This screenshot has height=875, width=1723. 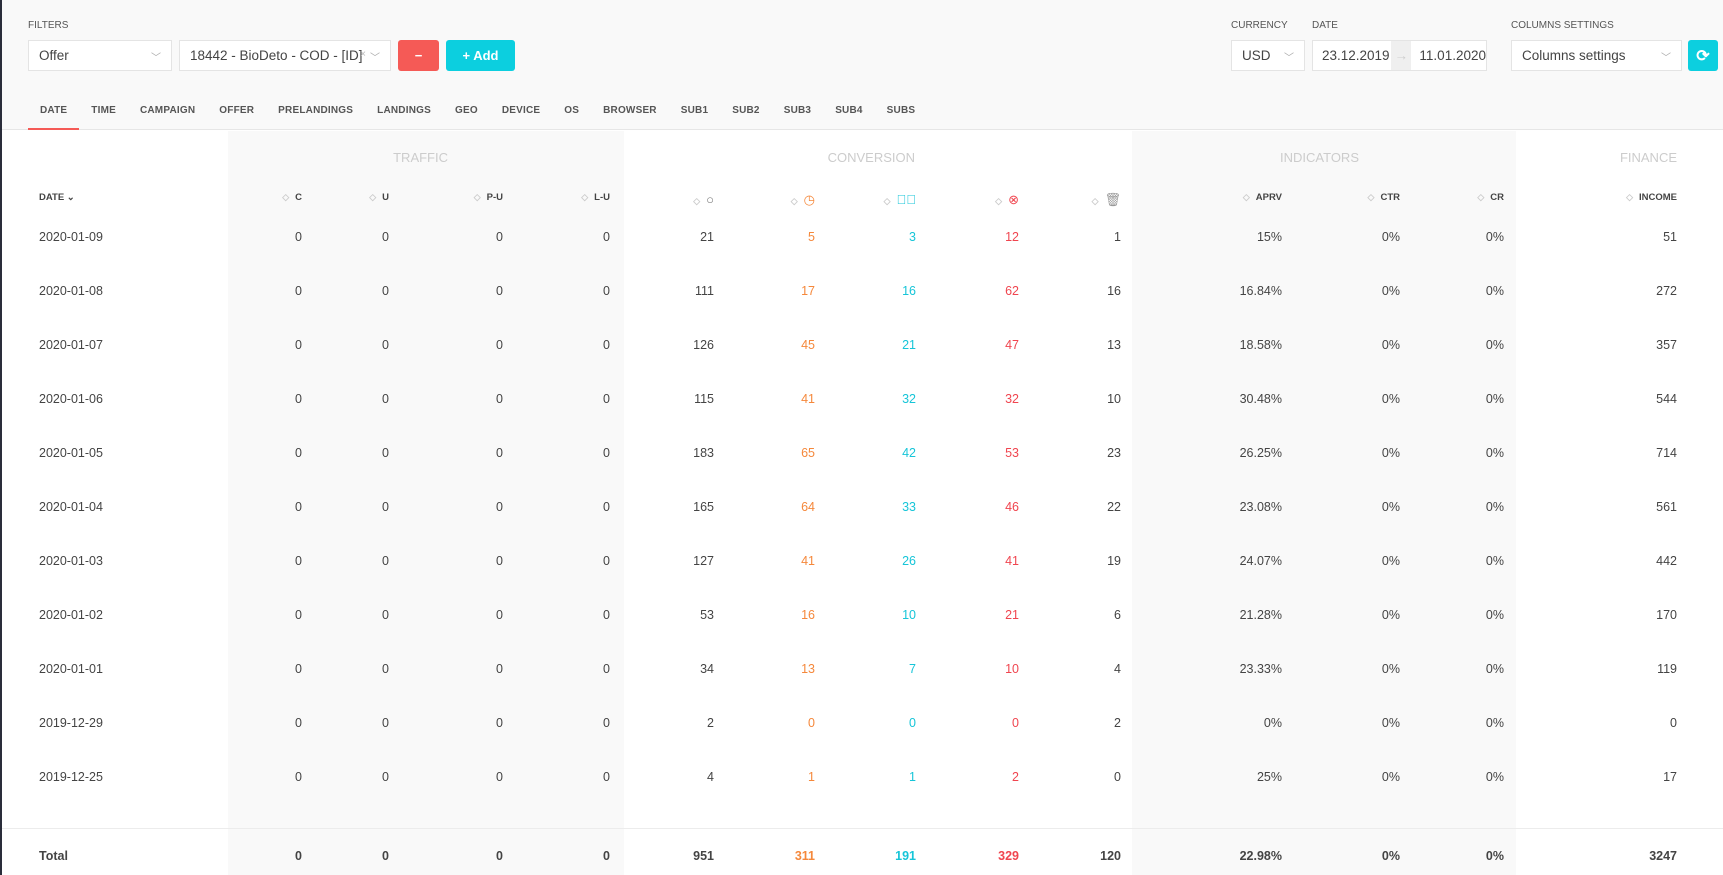 I want to click on table-row: 2020-01-08 0 0 0 0 111 17 16 62 16 16.84% 0% 0% 272, so click(x=862, y=294).